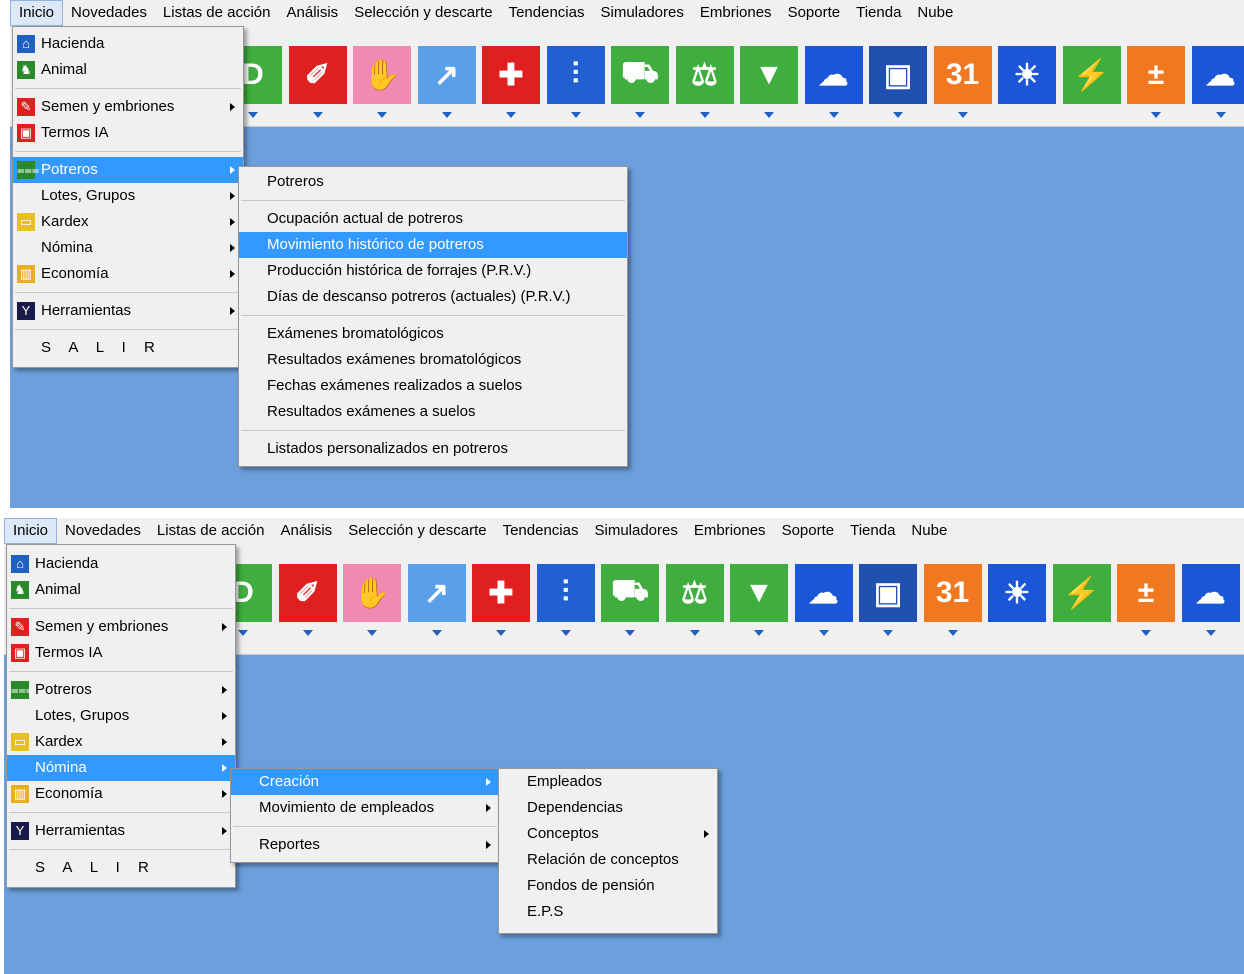  What do you see at coordinates (433, 449) in the screenshot?
I see `submenu-item-listados-personalizados: Listados personalizados en potreros` at bounding box center [433, 449].